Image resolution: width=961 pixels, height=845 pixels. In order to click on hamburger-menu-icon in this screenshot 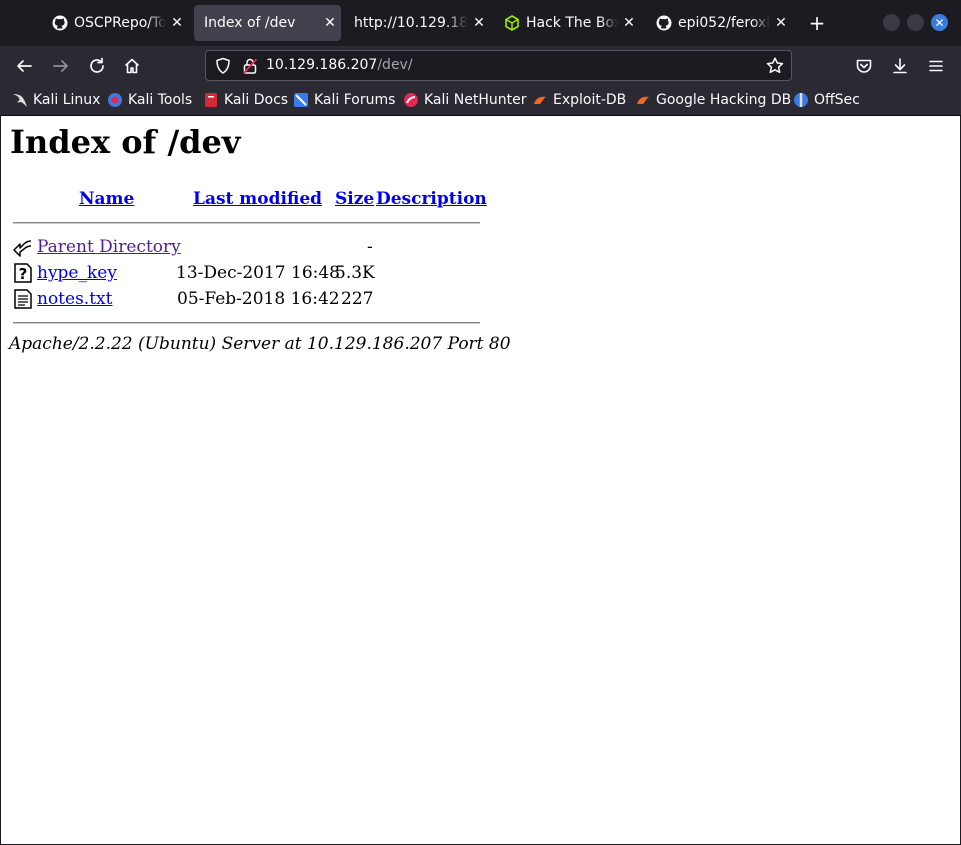, I will do `click(936, 66)`.